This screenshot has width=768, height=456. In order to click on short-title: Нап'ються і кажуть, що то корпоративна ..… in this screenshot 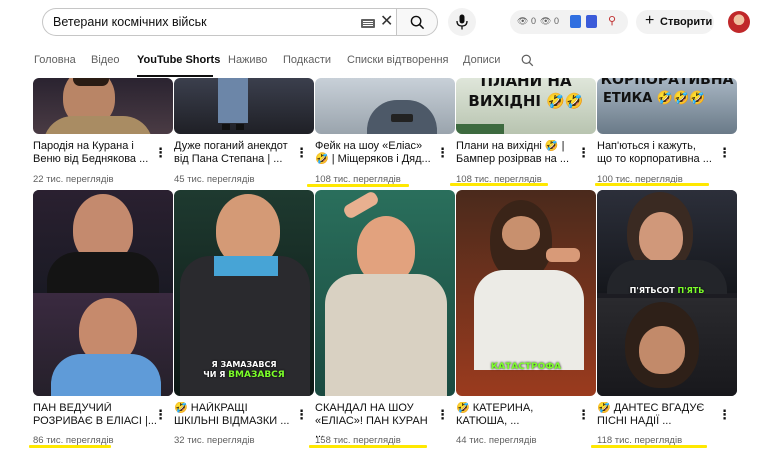, I will do `click(659, 153)`.